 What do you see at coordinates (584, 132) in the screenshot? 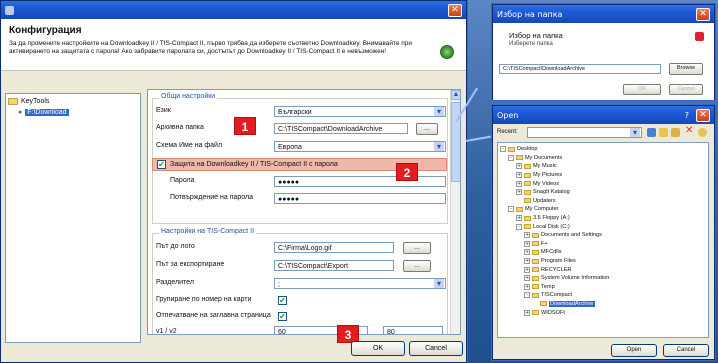
I see `recent-select` at bounding box center [584, 132].